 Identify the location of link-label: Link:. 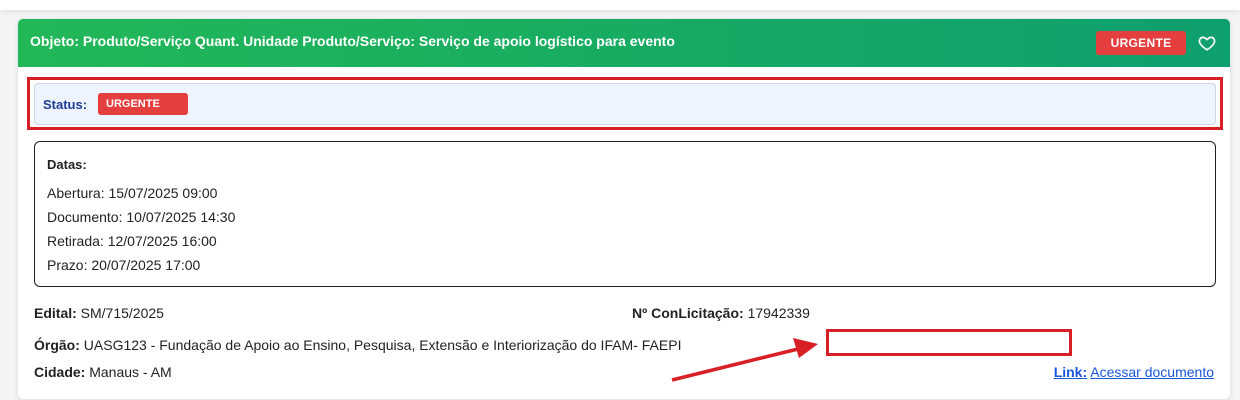
(1070, 372).